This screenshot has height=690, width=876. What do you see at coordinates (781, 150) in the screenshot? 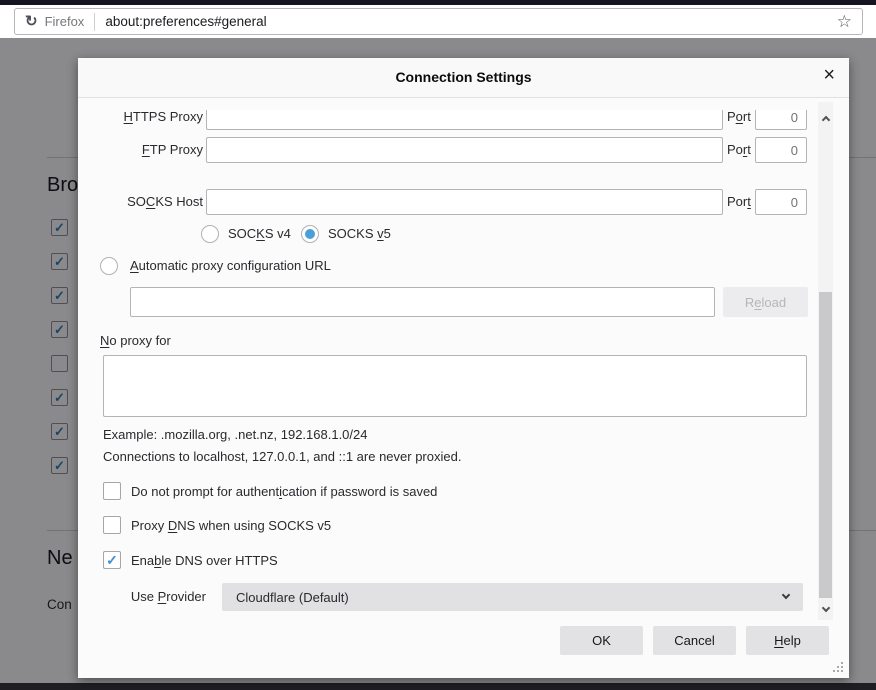
I see `ftp-port-input` at bounding box center [781, 150].